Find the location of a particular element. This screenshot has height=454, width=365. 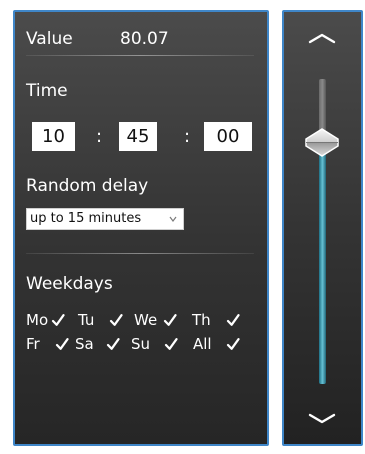

weekday-label-fr: Fr is located at coordinates (33, 344).